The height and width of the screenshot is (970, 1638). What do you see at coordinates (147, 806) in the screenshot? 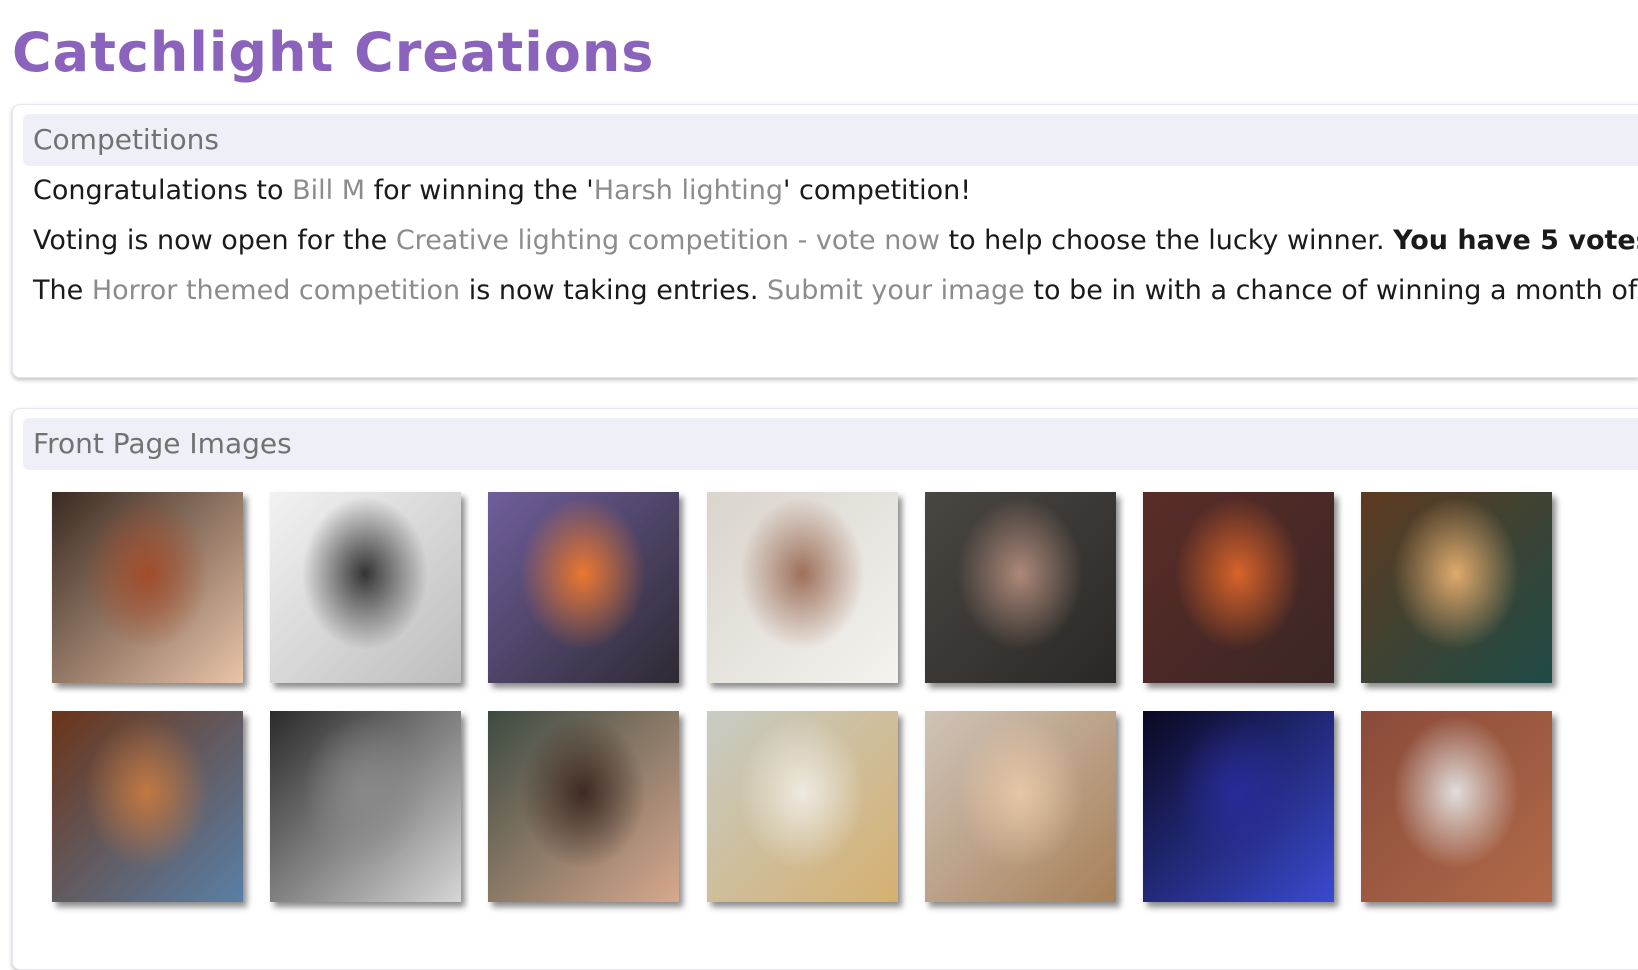
I see `woman-window-door-photo` at bounding box center [147, 806].